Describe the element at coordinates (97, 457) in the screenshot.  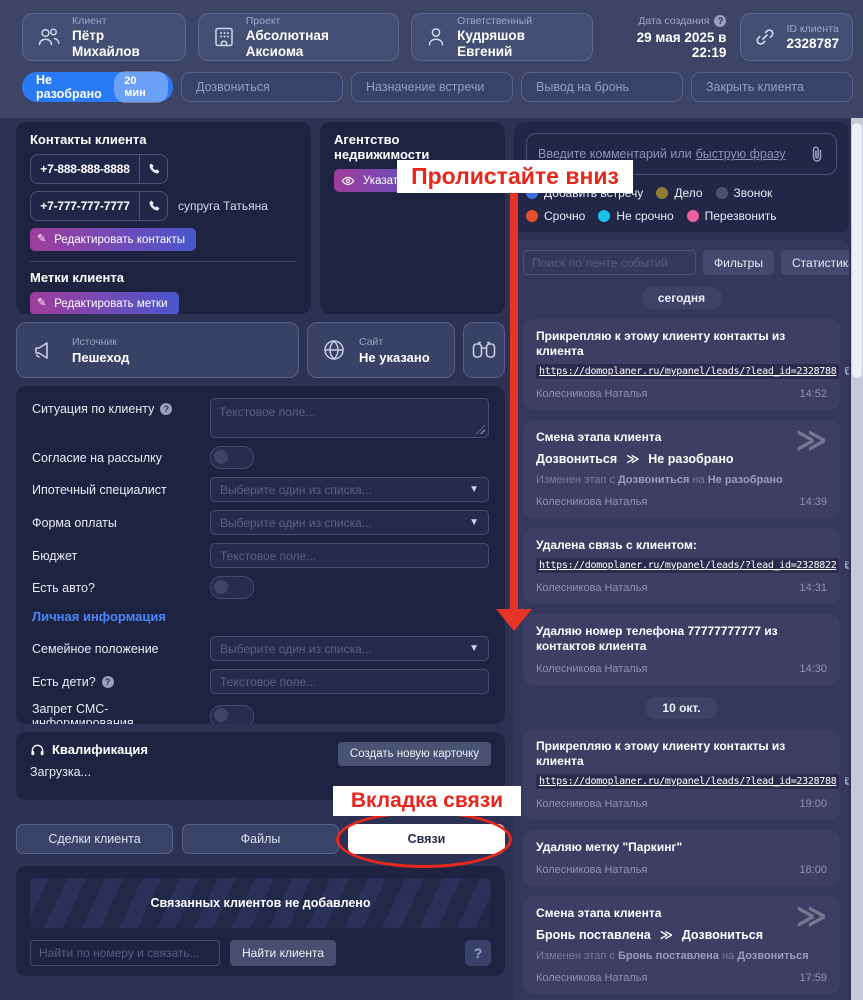
I see `mailing-label: Согласие на рассылку` at that location.